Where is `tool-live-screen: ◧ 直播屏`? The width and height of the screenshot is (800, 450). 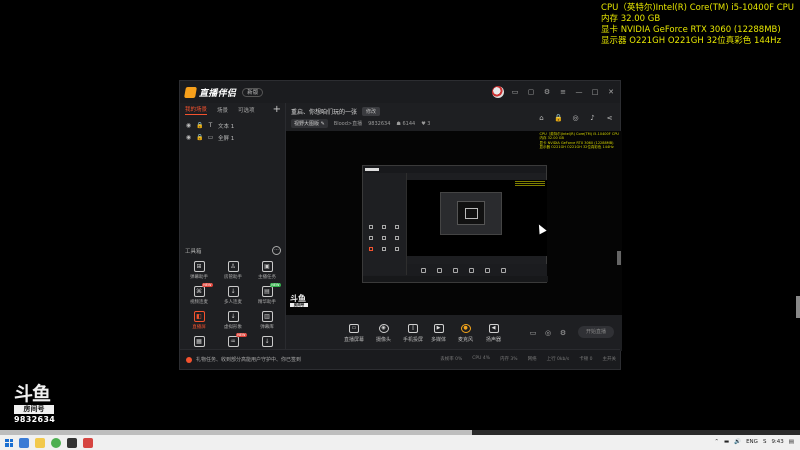
tool-live-screen: ◧ 直播屏 is located at coordinates (199, 320).